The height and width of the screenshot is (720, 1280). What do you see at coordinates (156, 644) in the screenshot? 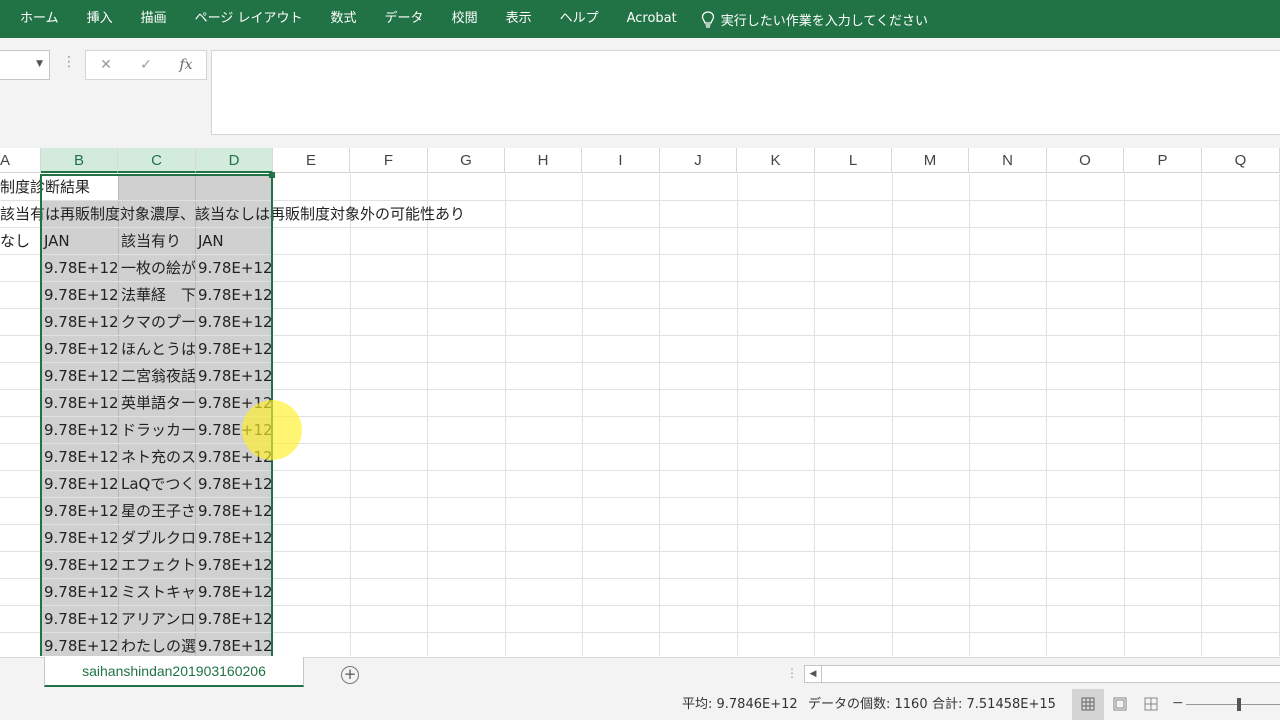
I see `cell-c: わたしの選` at bounding box center [156, 644].